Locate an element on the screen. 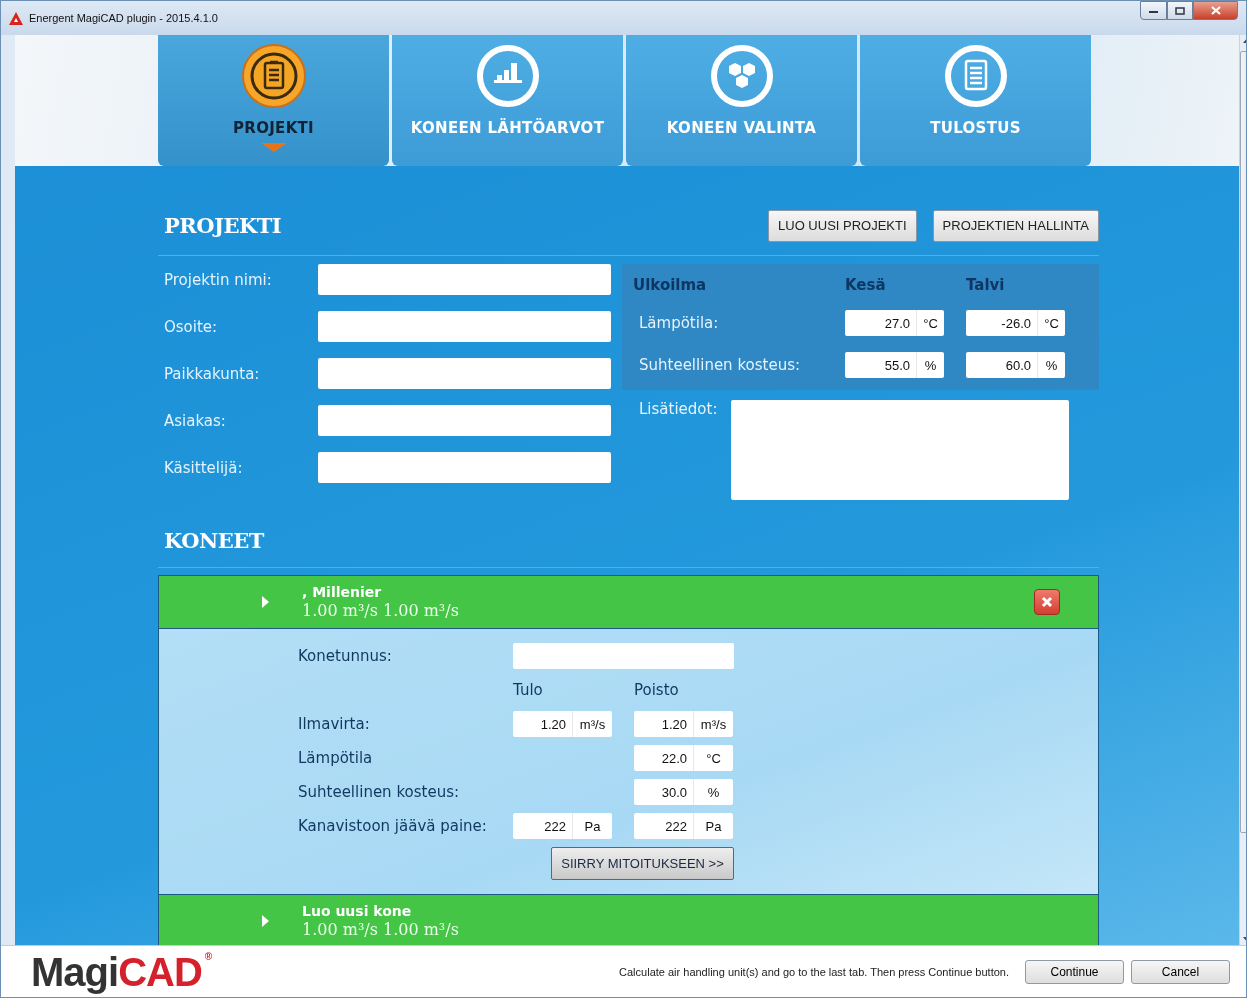 This screenshot has height=998, width=1247. column-heading: Ulkoilma is located at coordinates (670, 285).